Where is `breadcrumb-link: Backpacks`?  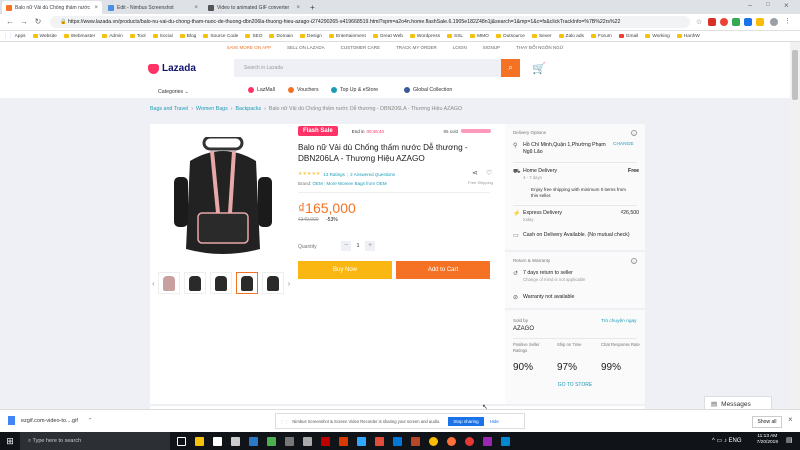 breadcrumb-link: Backpacks is located at coordinates (249, 109).